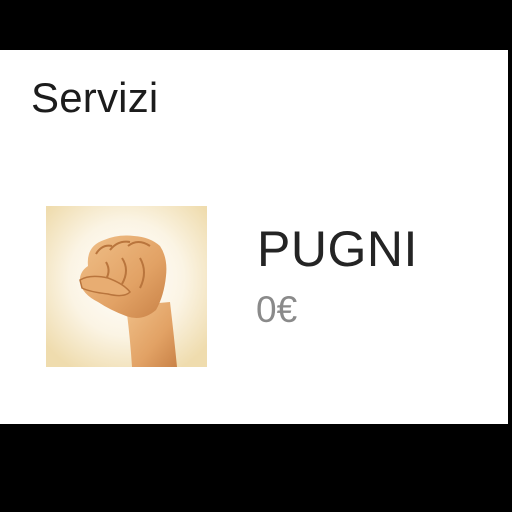 This screenshot has width=512, height=512. What do you see at coordinates (277, 309) in the screenshot?
I see `service-price: 0€` at bounding box center [277, 309].